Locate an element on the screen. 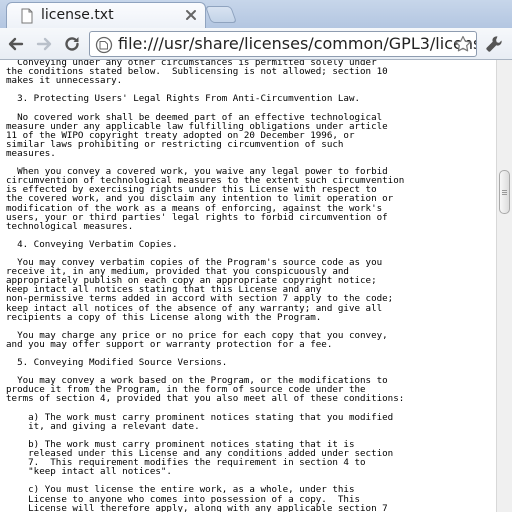  scrollbar-thumb is located at coordinates (504, 192).